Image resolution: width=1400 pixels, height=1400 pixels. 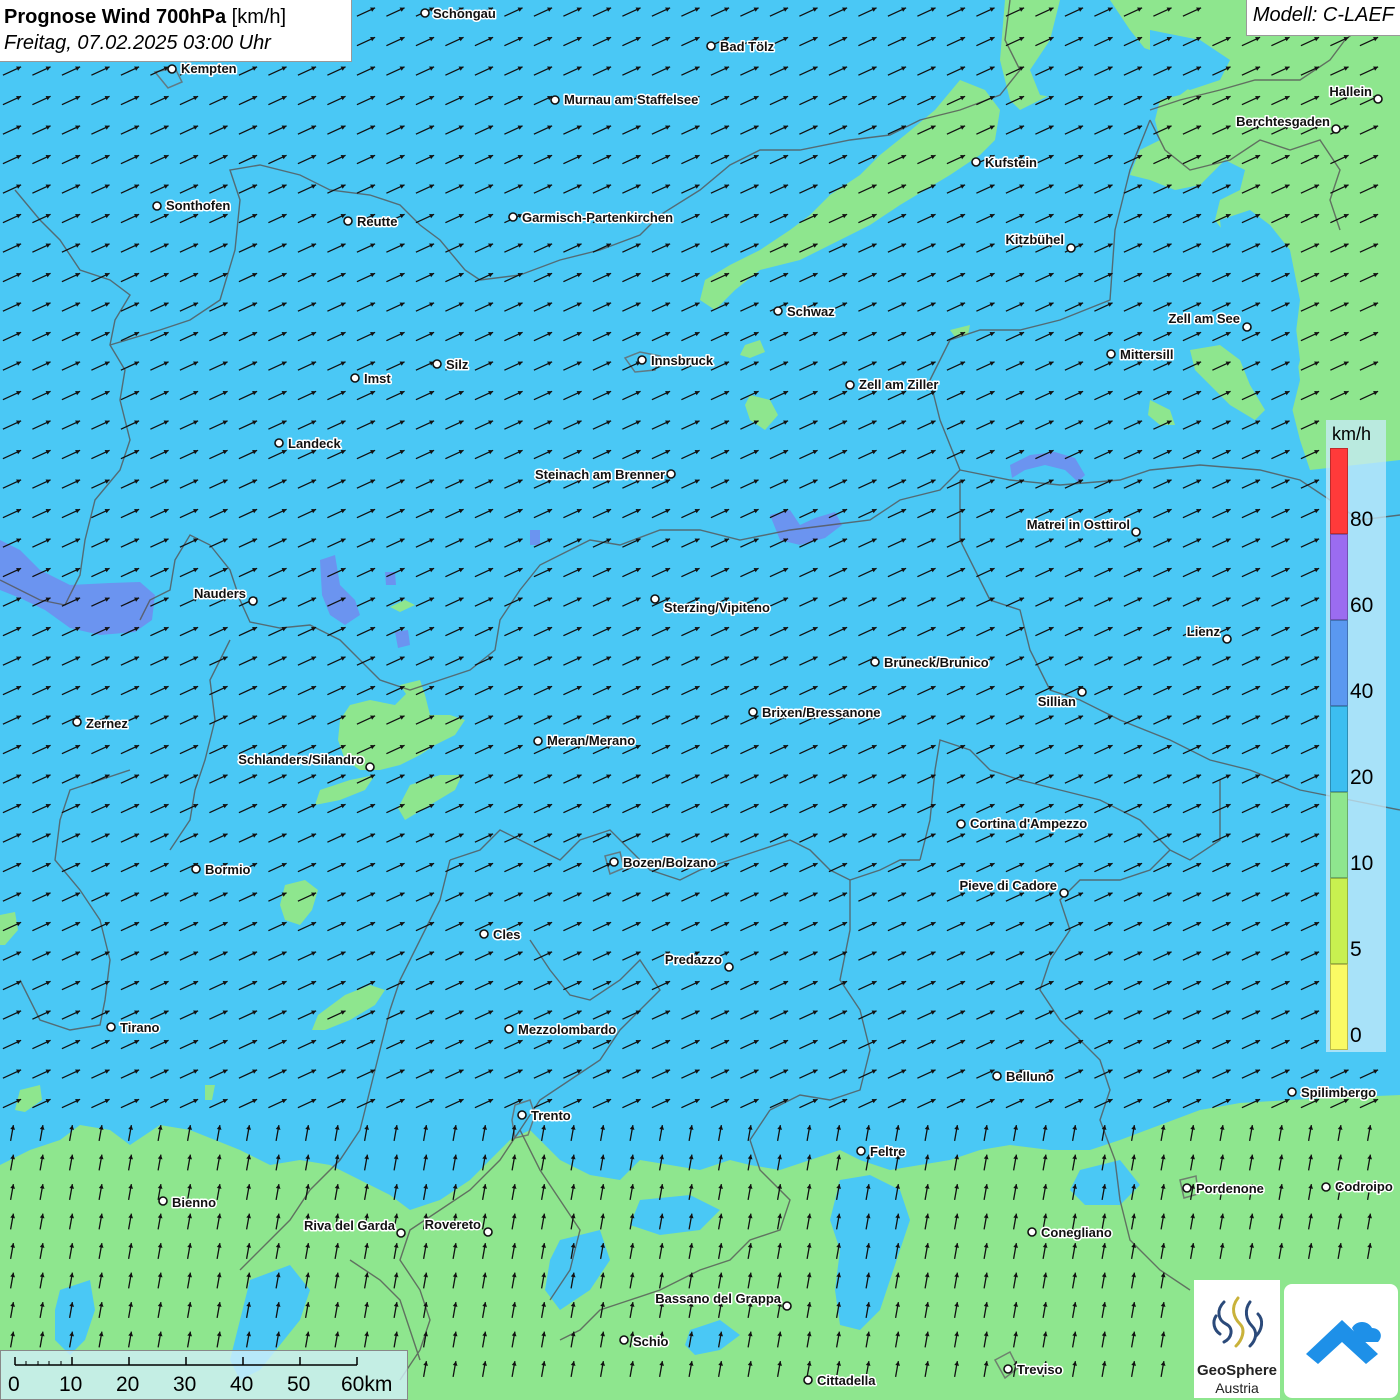 What do you see at coordinates (228, 869) in the screenshot?
I see `city-label: Bormio` at bounding box center [228, 869].